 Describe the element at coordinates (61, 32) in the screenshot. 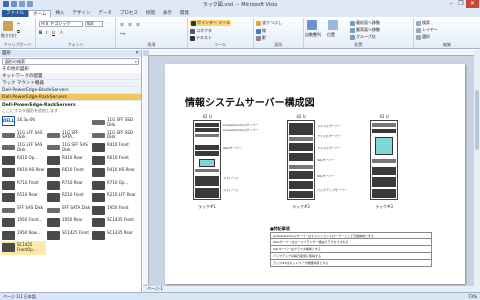

I see `font-color-button: A` at that location.